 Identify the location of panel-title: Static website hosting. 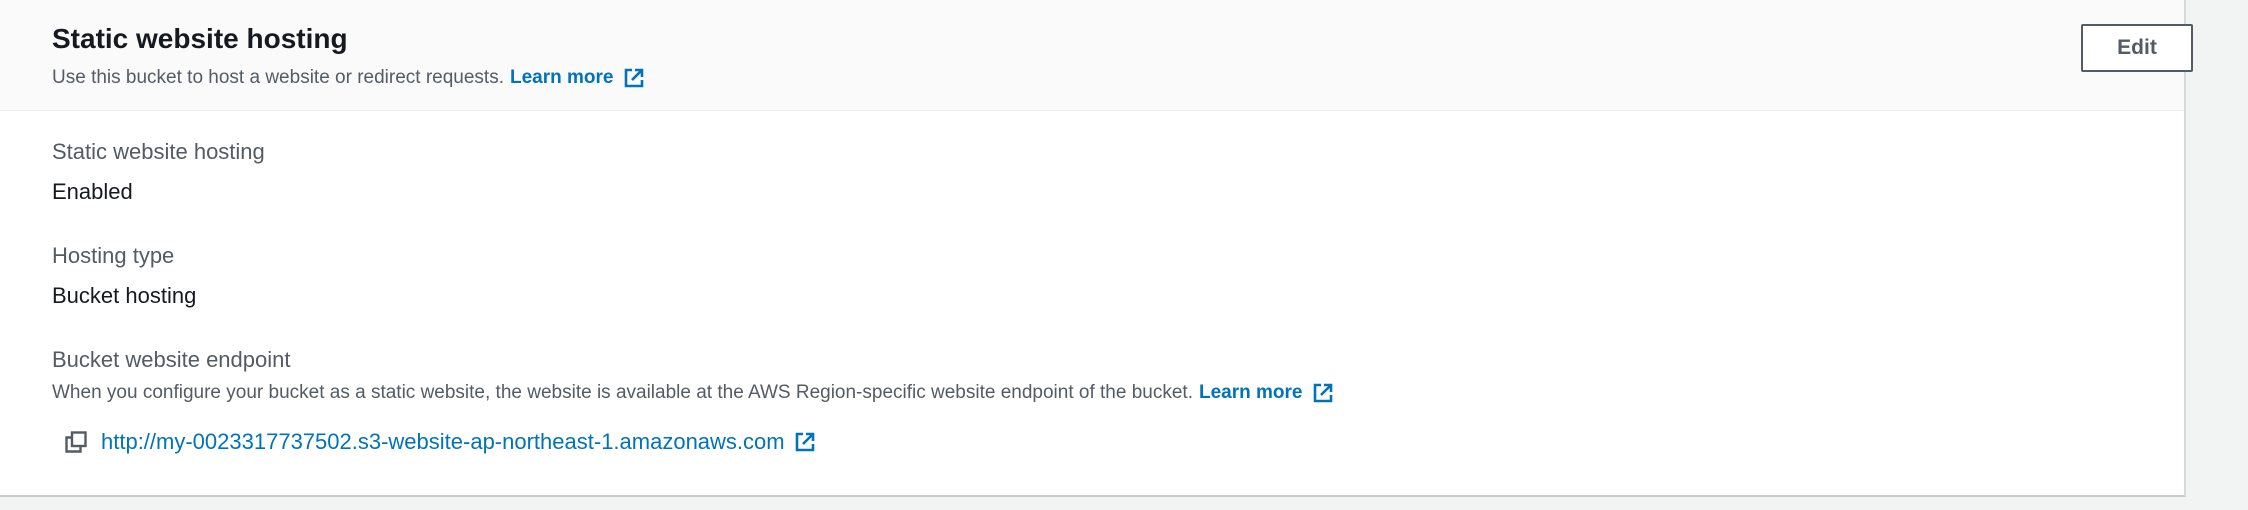
(200, 38).